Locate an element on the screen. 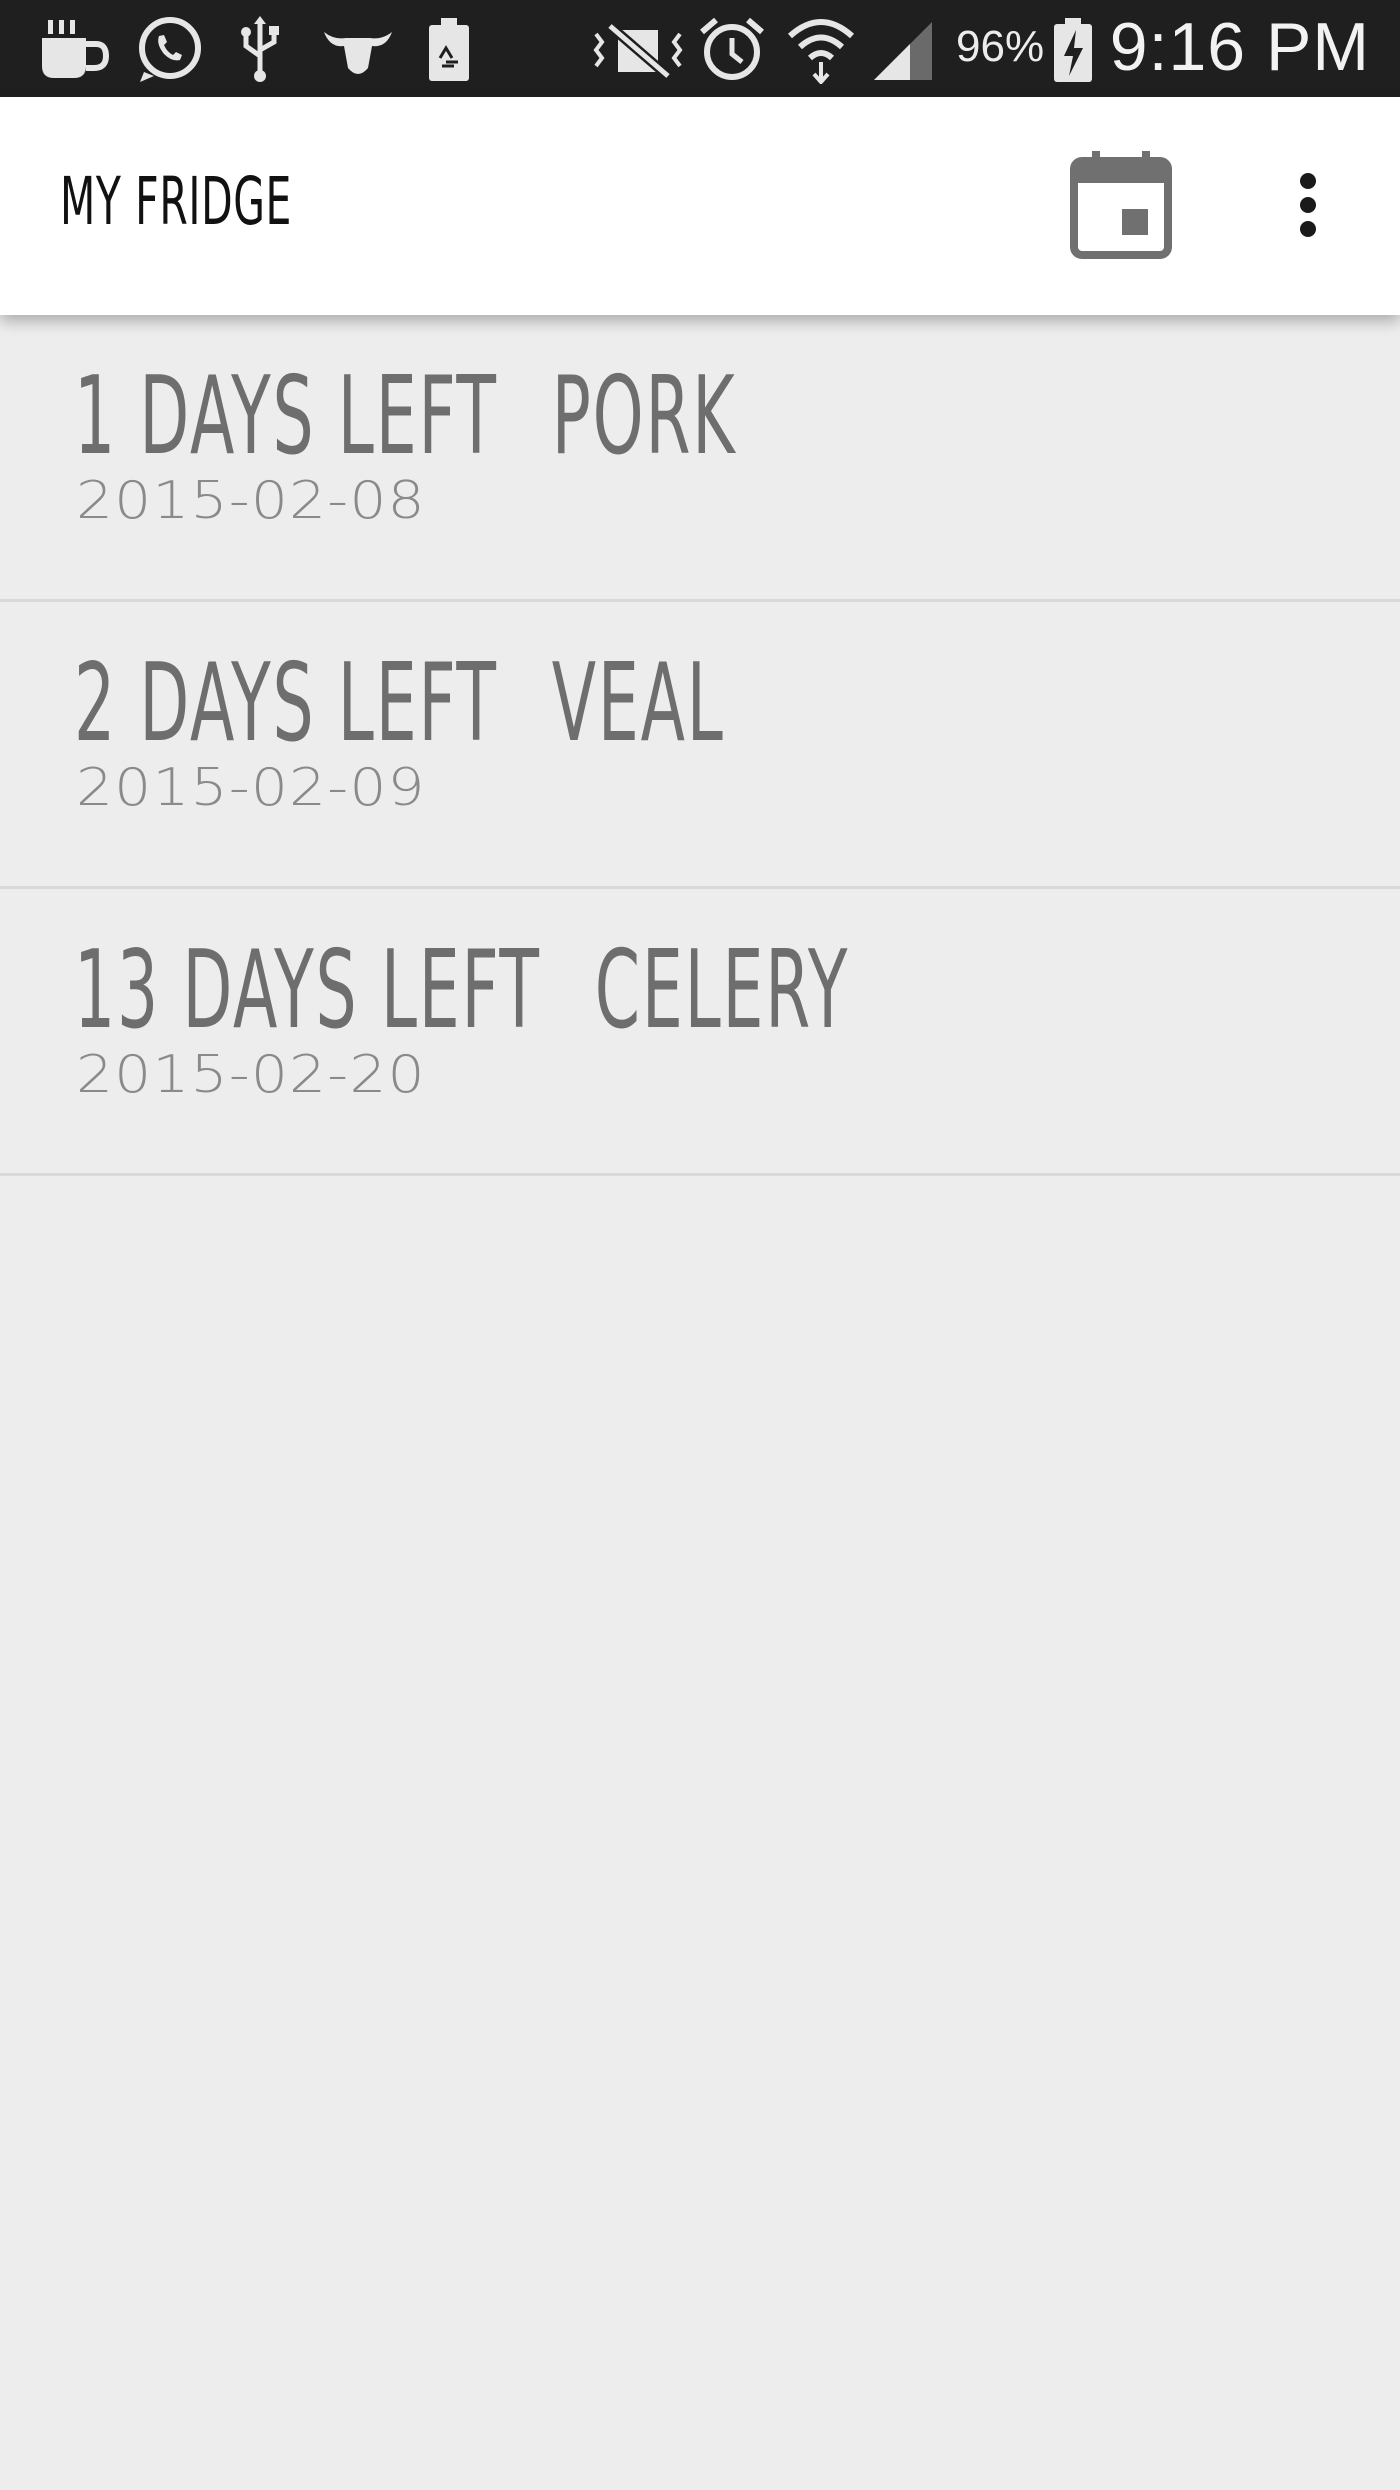 This screenshot has height=2490, width=1400. whatsapp-icon is located at coordinates (169, 49).